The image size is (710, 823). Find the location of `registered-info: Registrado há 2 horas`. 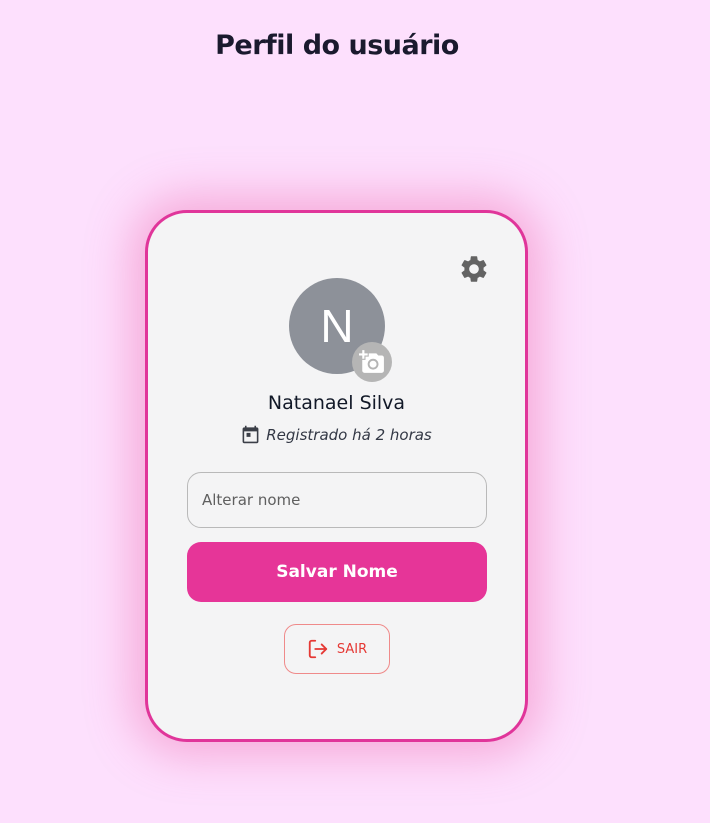

registered-info: Registrado há 2 horas is located at coordinates (336, 434).